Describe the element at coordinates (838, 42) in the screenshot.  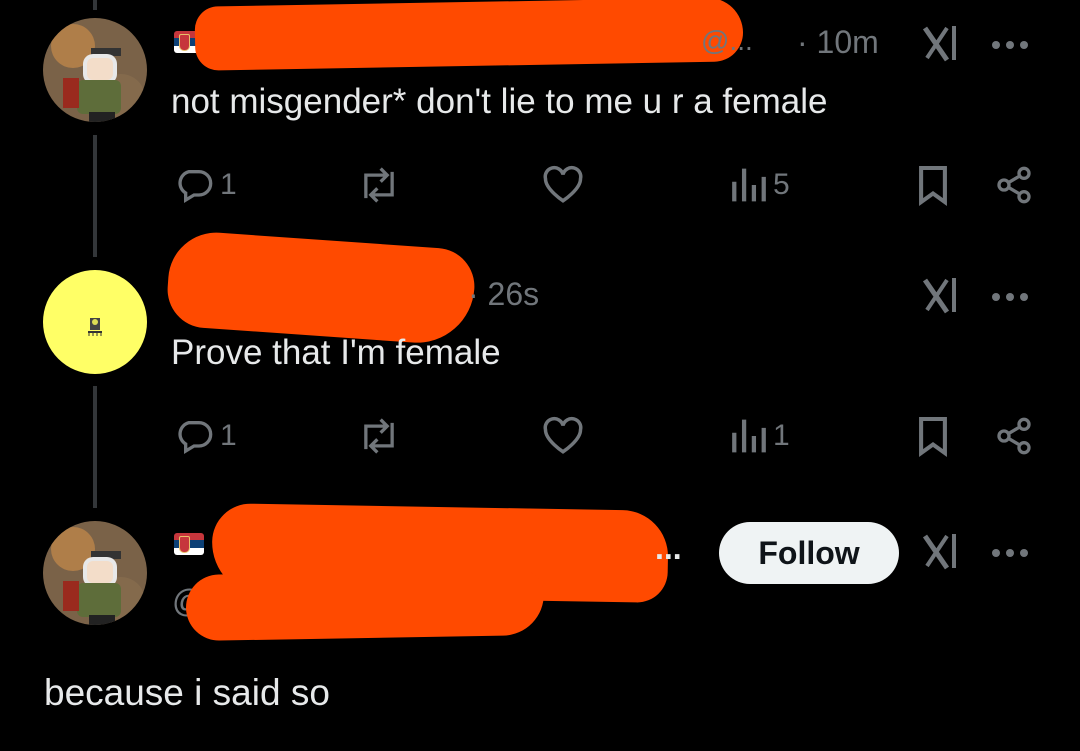
I see `post-timestamp: · 10m` at that location.